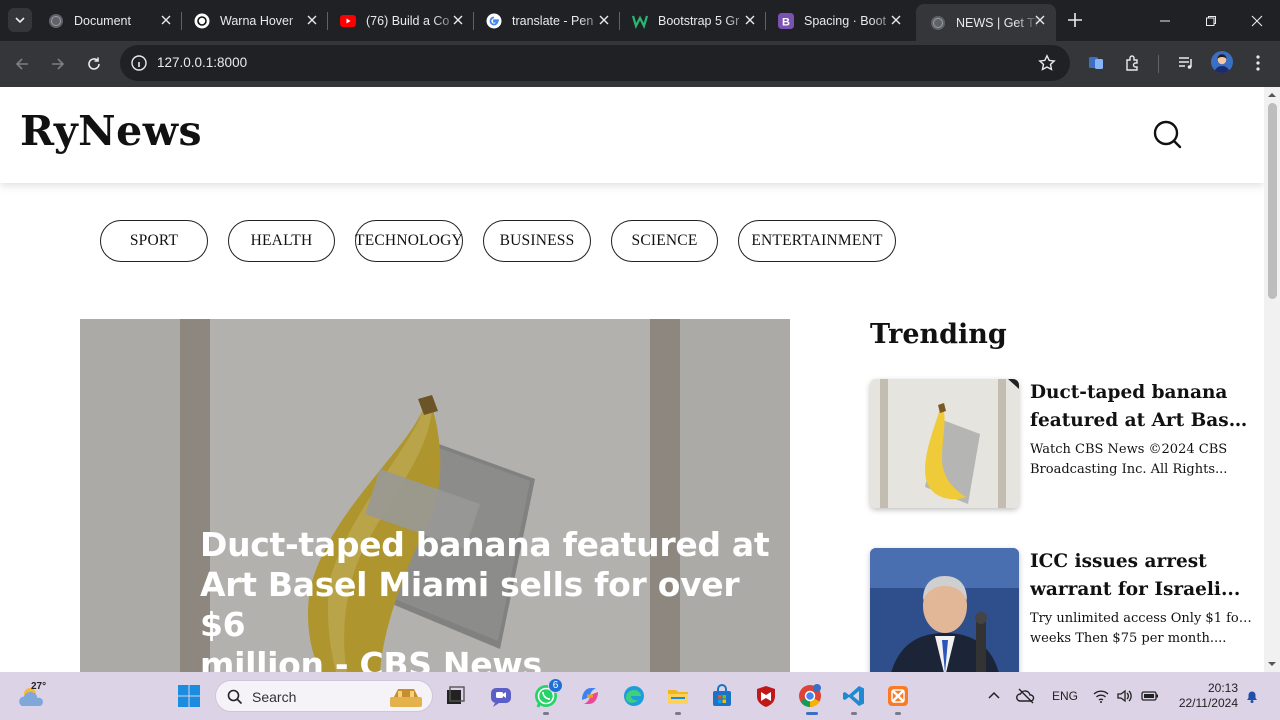  I want to click on copilot-app, so click(590, 696).